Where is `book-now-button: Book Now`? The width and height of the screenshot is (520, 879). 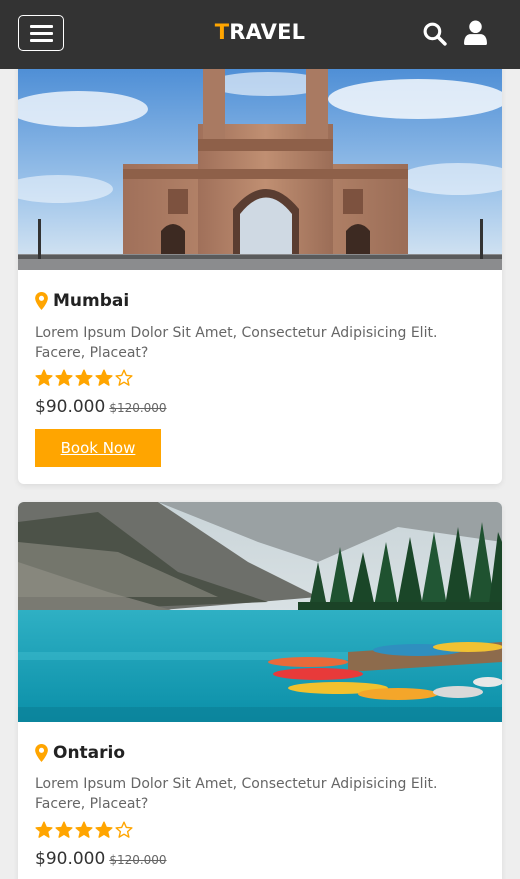
book-now-button: Book Now is located at coordinates (98, 448).